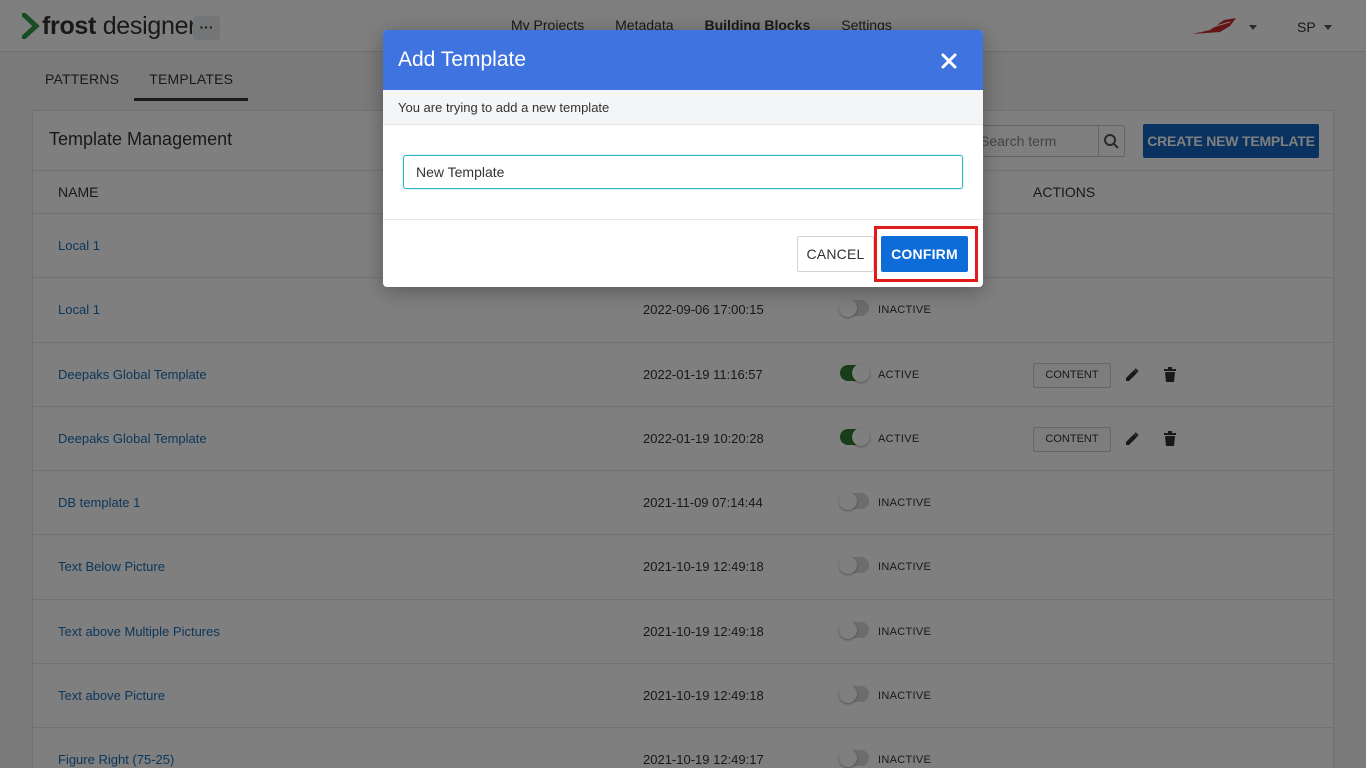 Image resolution: width=1366 pixels, height=768 pixels. Describe the element at coordinates (835, 254) in the screenshot. I see `cancel-button: CANCEL` at that location.